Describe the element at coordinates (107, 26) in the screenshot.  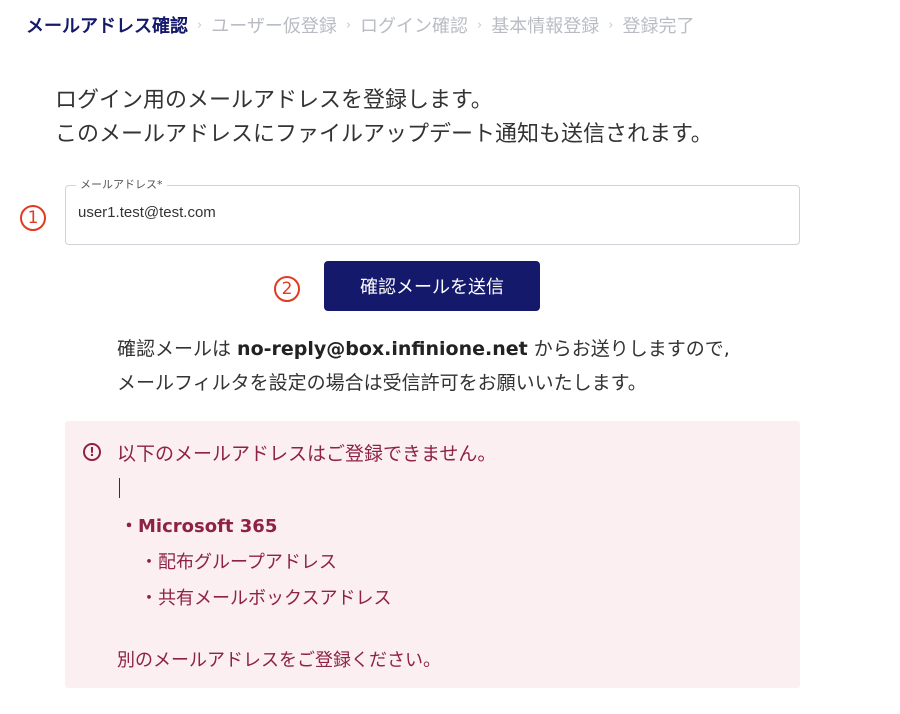
I see `breadcrumb-step-email-confirm: メールアドレス確認` at that location.